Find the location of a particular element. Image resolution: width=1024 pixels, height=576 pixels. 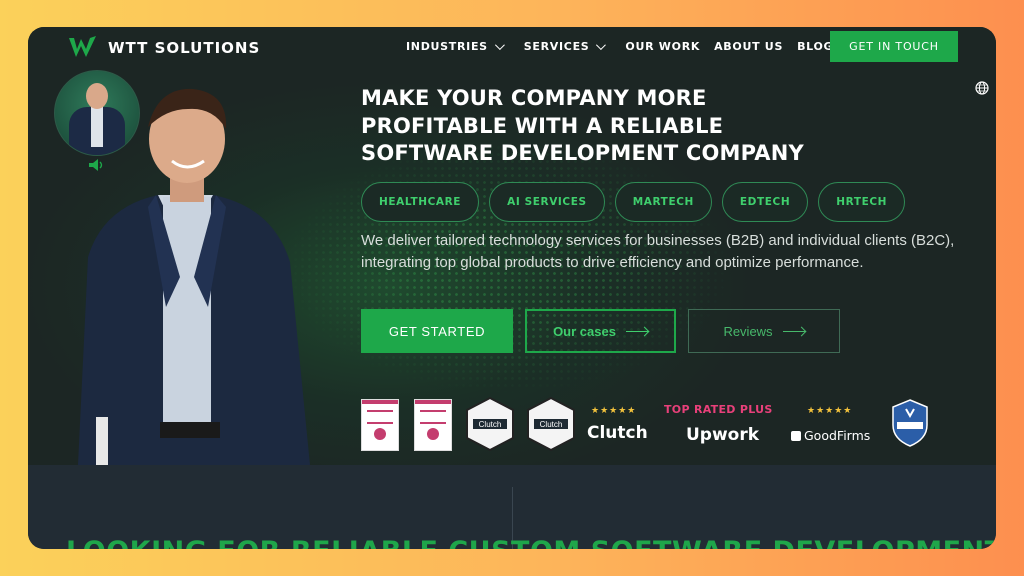

clutch-hex-badge-1: Clutch is located at coordinates (490, 424).